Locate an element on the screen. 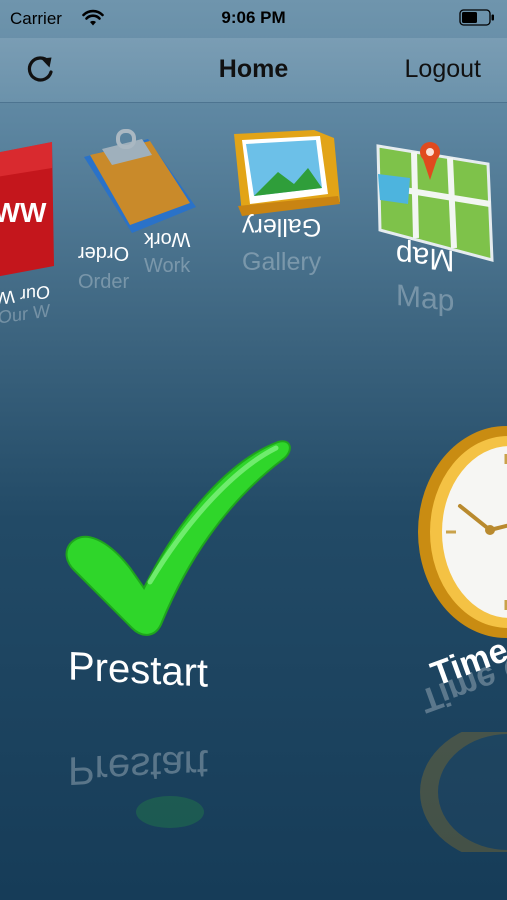 The image size is (507, 900). carousel-item-gallery: Gallery Gallery is located at coordinates (288, 212).